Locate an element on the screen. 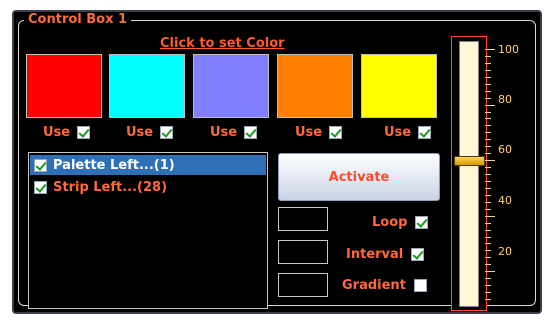 The height and width of the screenshot is (322, 551). option-loop: Loop is located at coordinates (400, 222).